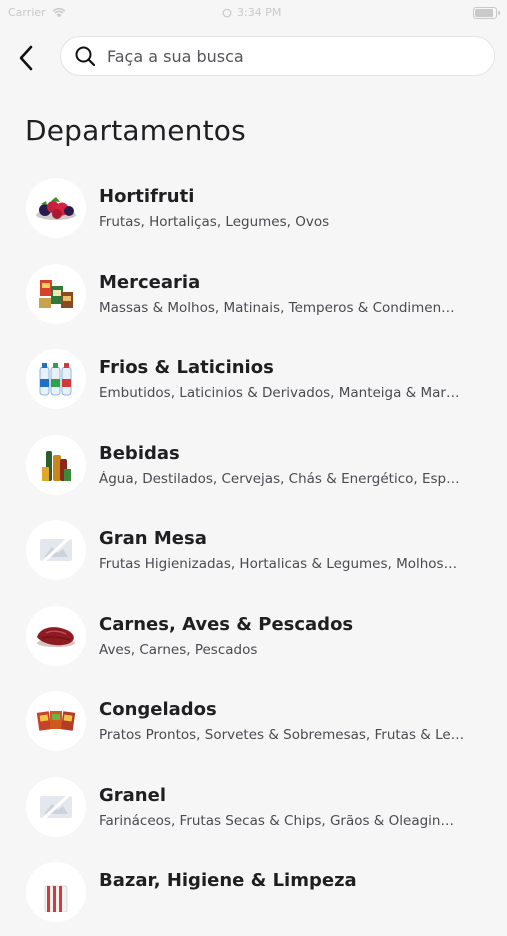 The image size is (507, 936). Describe the element at coordinates (214, 222) in the screenshot. I see `department-subcategories: Frutas, Hortaliças, Legumes, Ovos` at that location.